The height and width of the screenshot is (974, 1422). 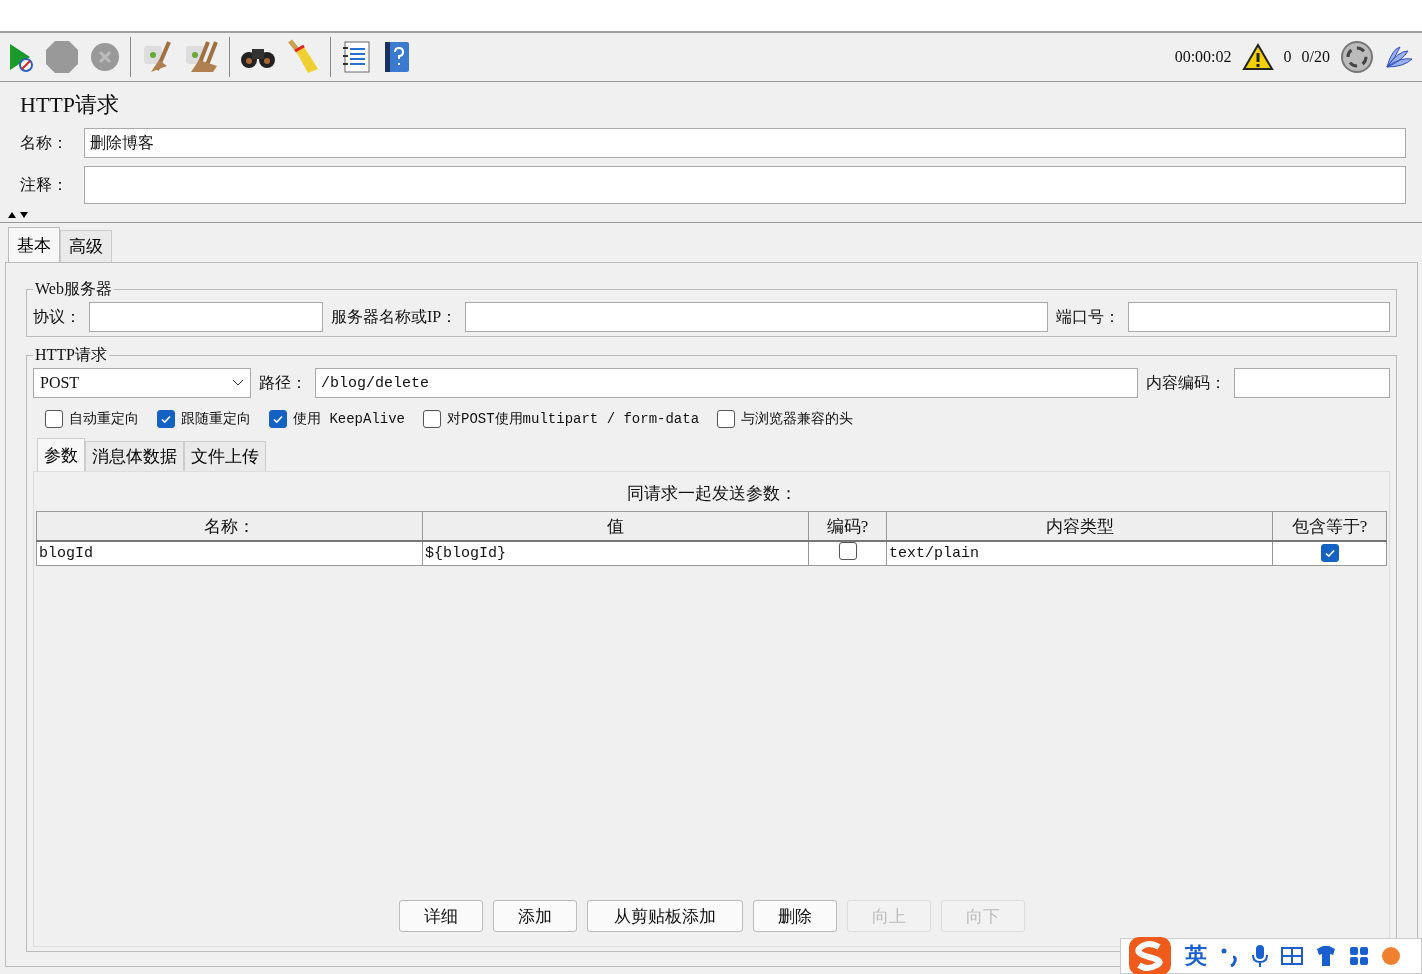 I want to click on tab: 消息体数据, so click(x=134, y=456).